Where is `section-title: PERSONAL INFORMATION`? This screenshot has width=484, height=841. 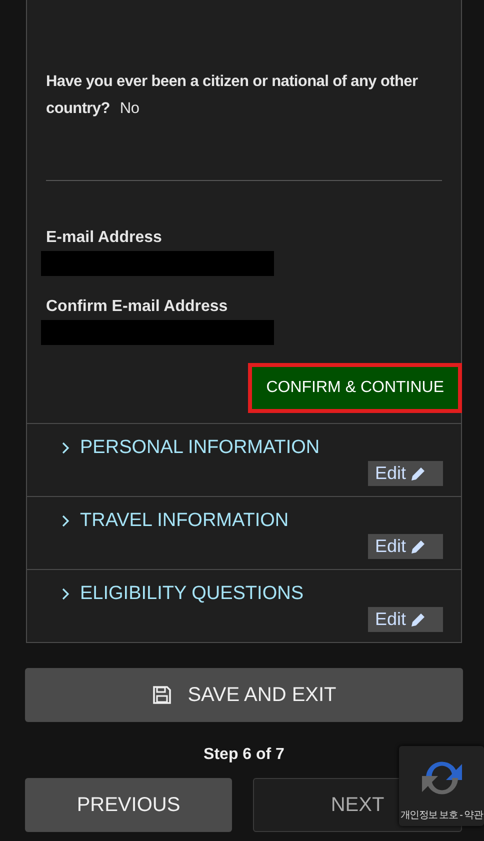 section-title: PERSONAL INFORMATION is located at coordinates (200, 448).